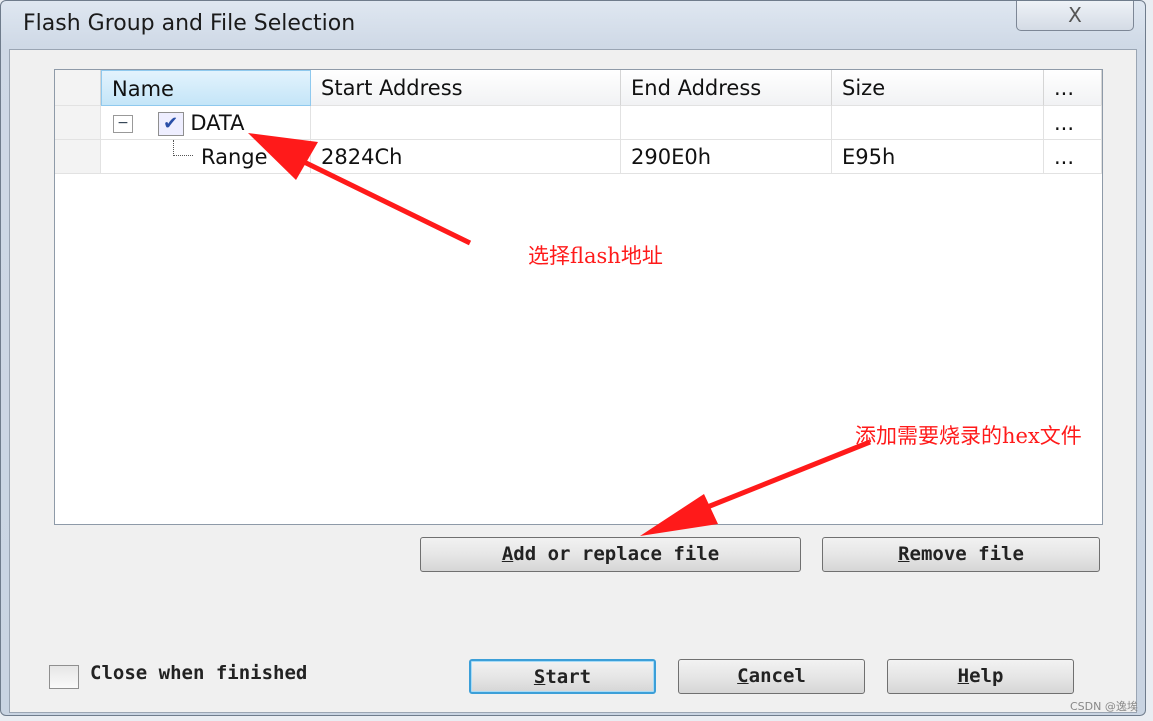 This screenshot has width=1153, height=721. What do you see at coordinates (1104, 706) in the screenshot?
I see `watermark: CSDN @逸埃` at bounding box center [1104, 706].